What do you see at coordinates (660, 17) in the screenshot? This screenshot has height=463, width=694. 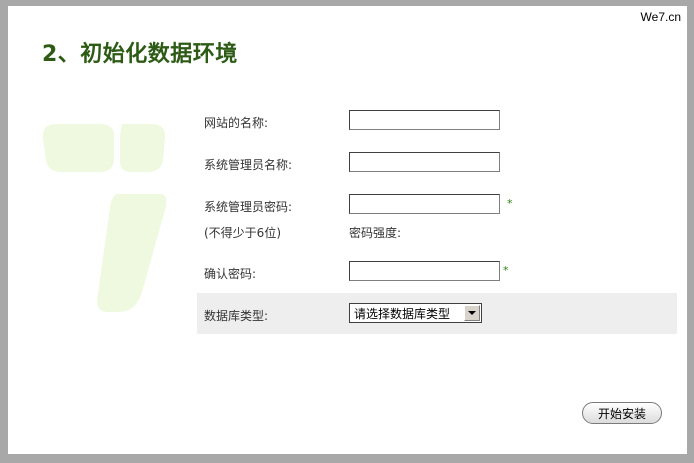 I see `brand-logo-text: We7.cn` at bounding box center [660, 17].